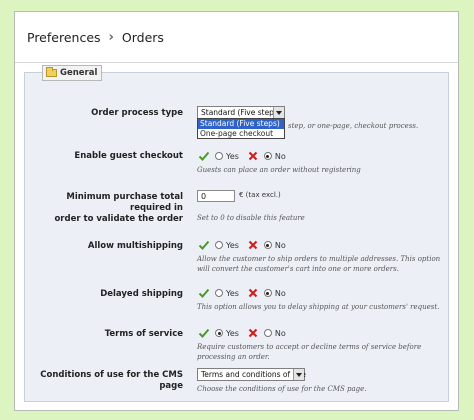 The height and width of the screenshot is (420, 474). I want to click on multishipping-no-label: No, so click(280, 245).